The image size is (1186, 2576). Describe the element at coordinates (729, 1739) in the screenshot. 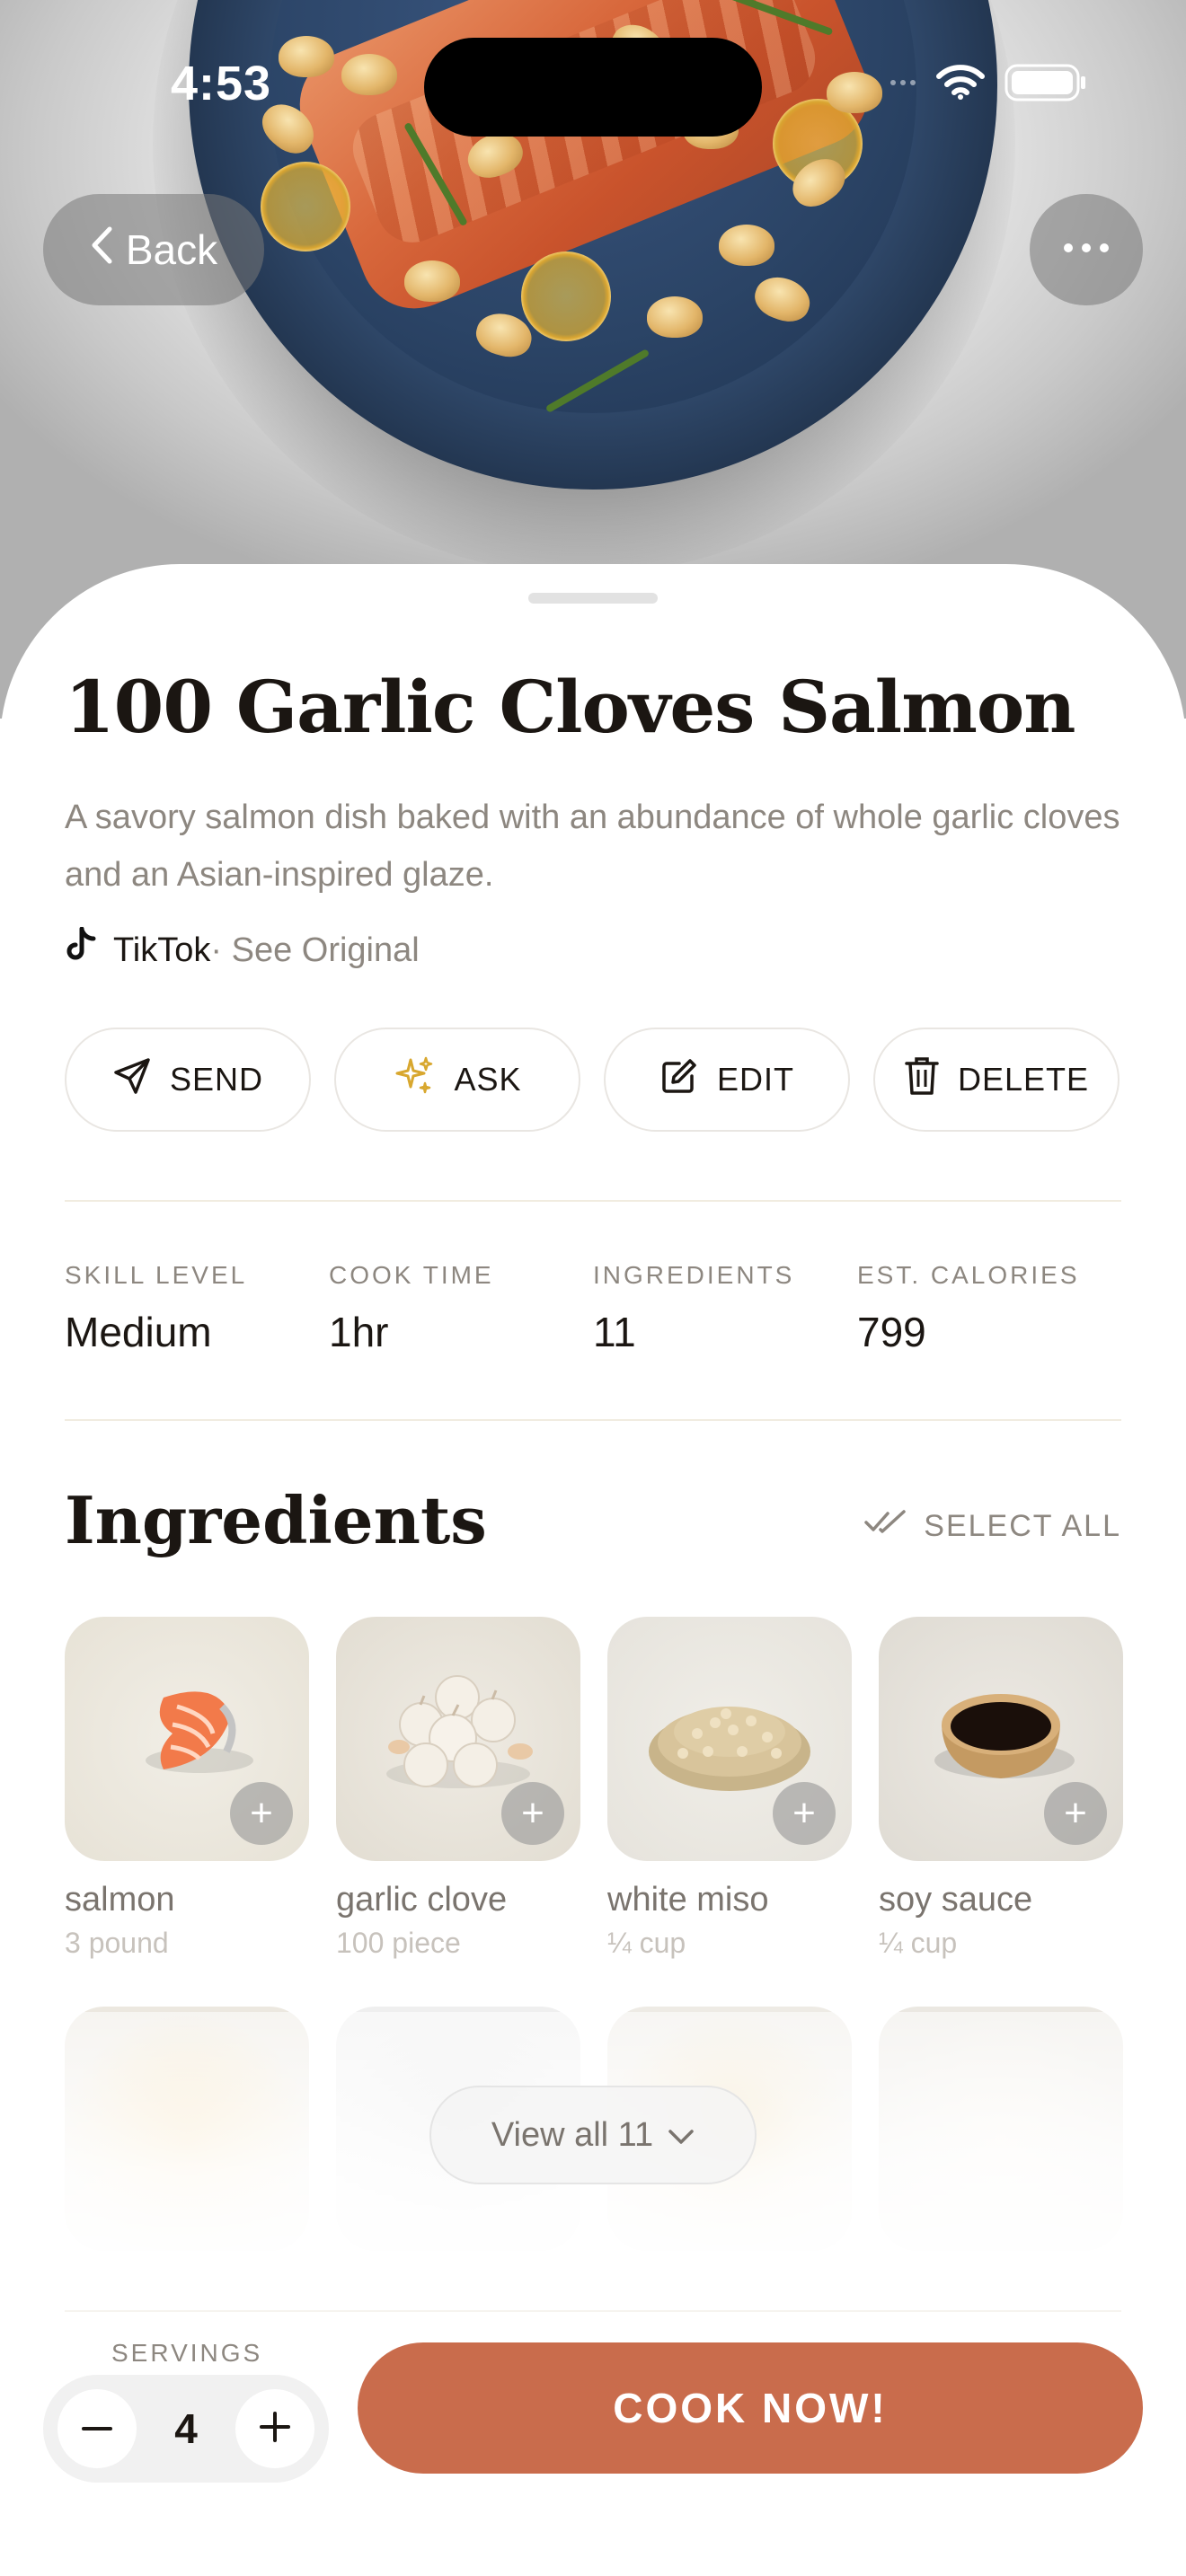

I see `white-miso-image: +` at that location.